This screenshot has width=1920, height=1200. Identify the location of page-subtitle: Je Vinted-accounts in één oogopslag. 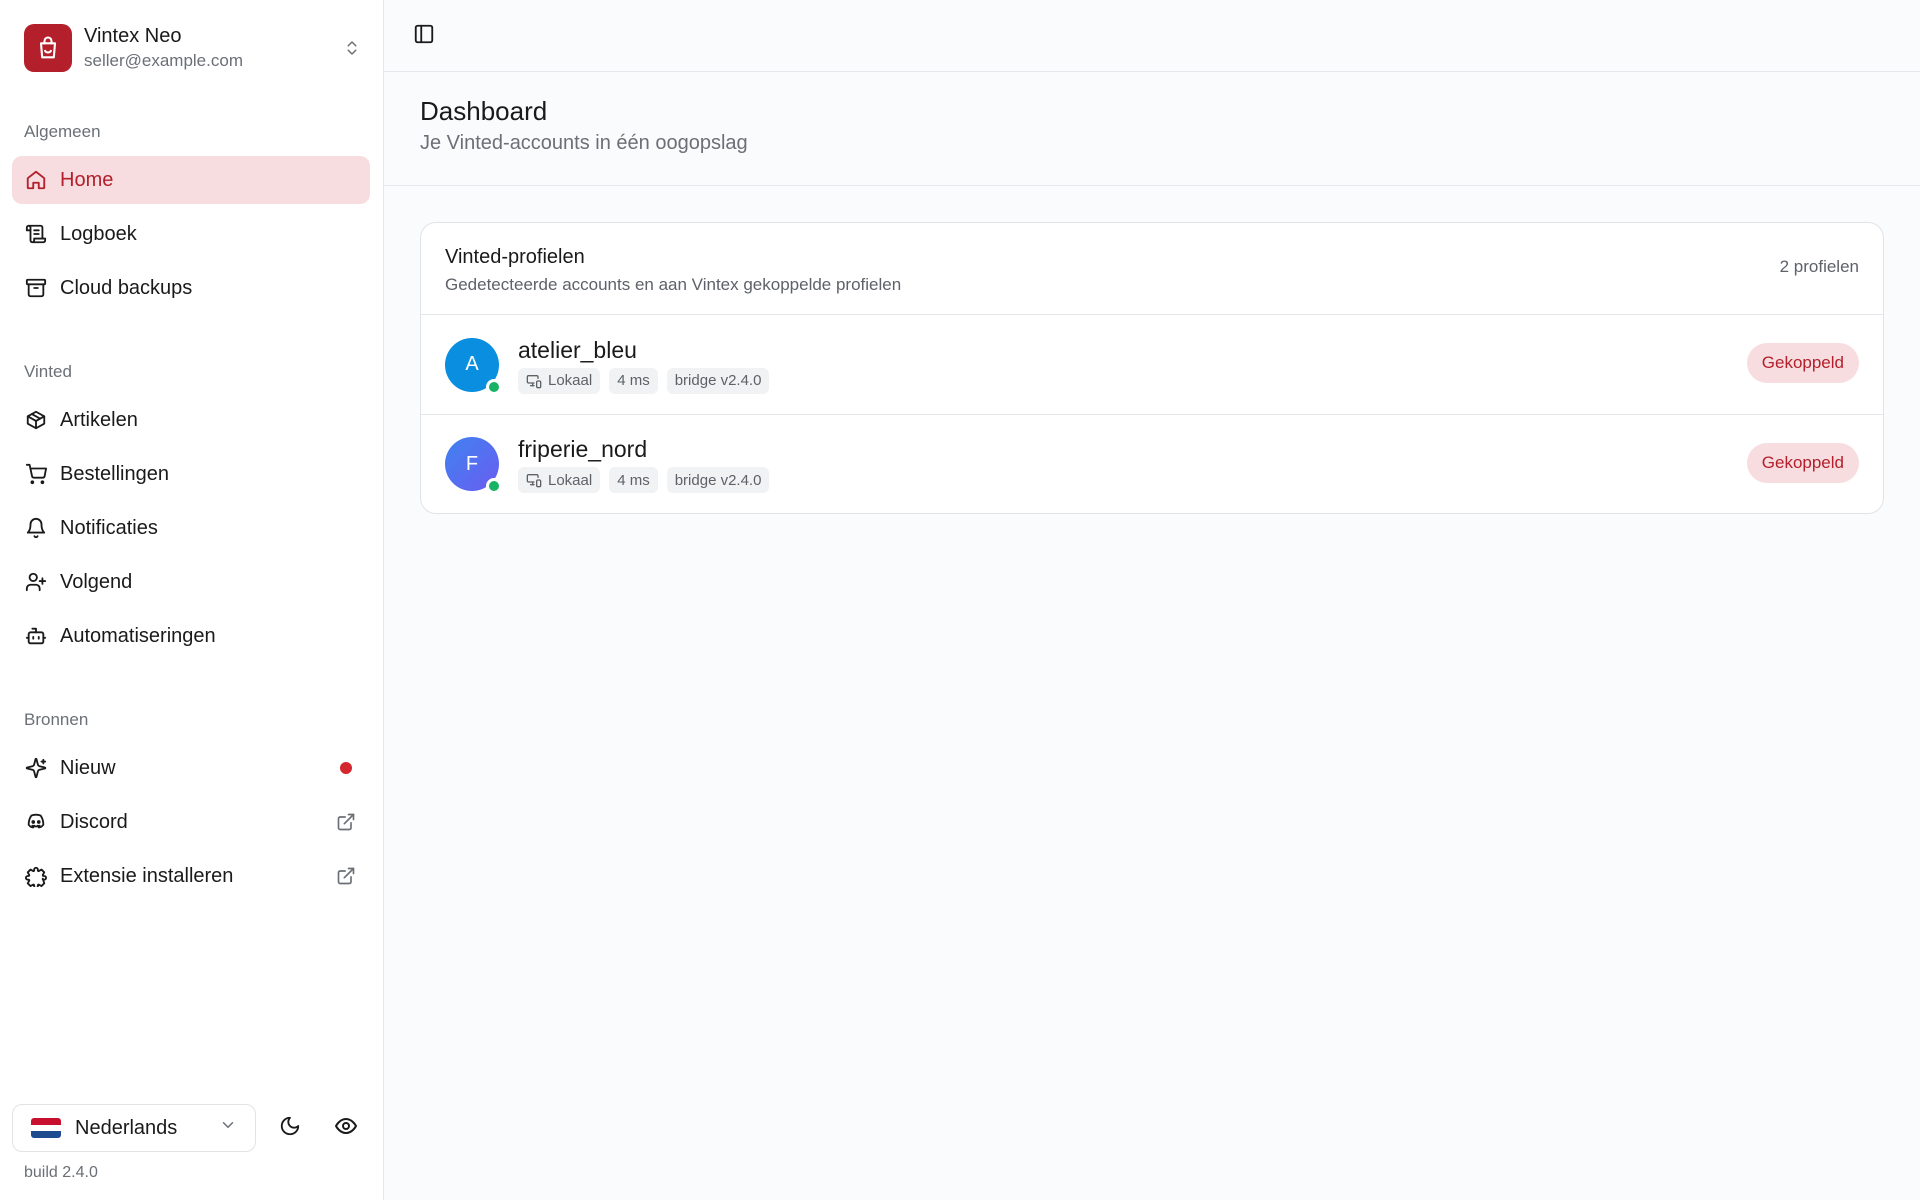
(584, 143).